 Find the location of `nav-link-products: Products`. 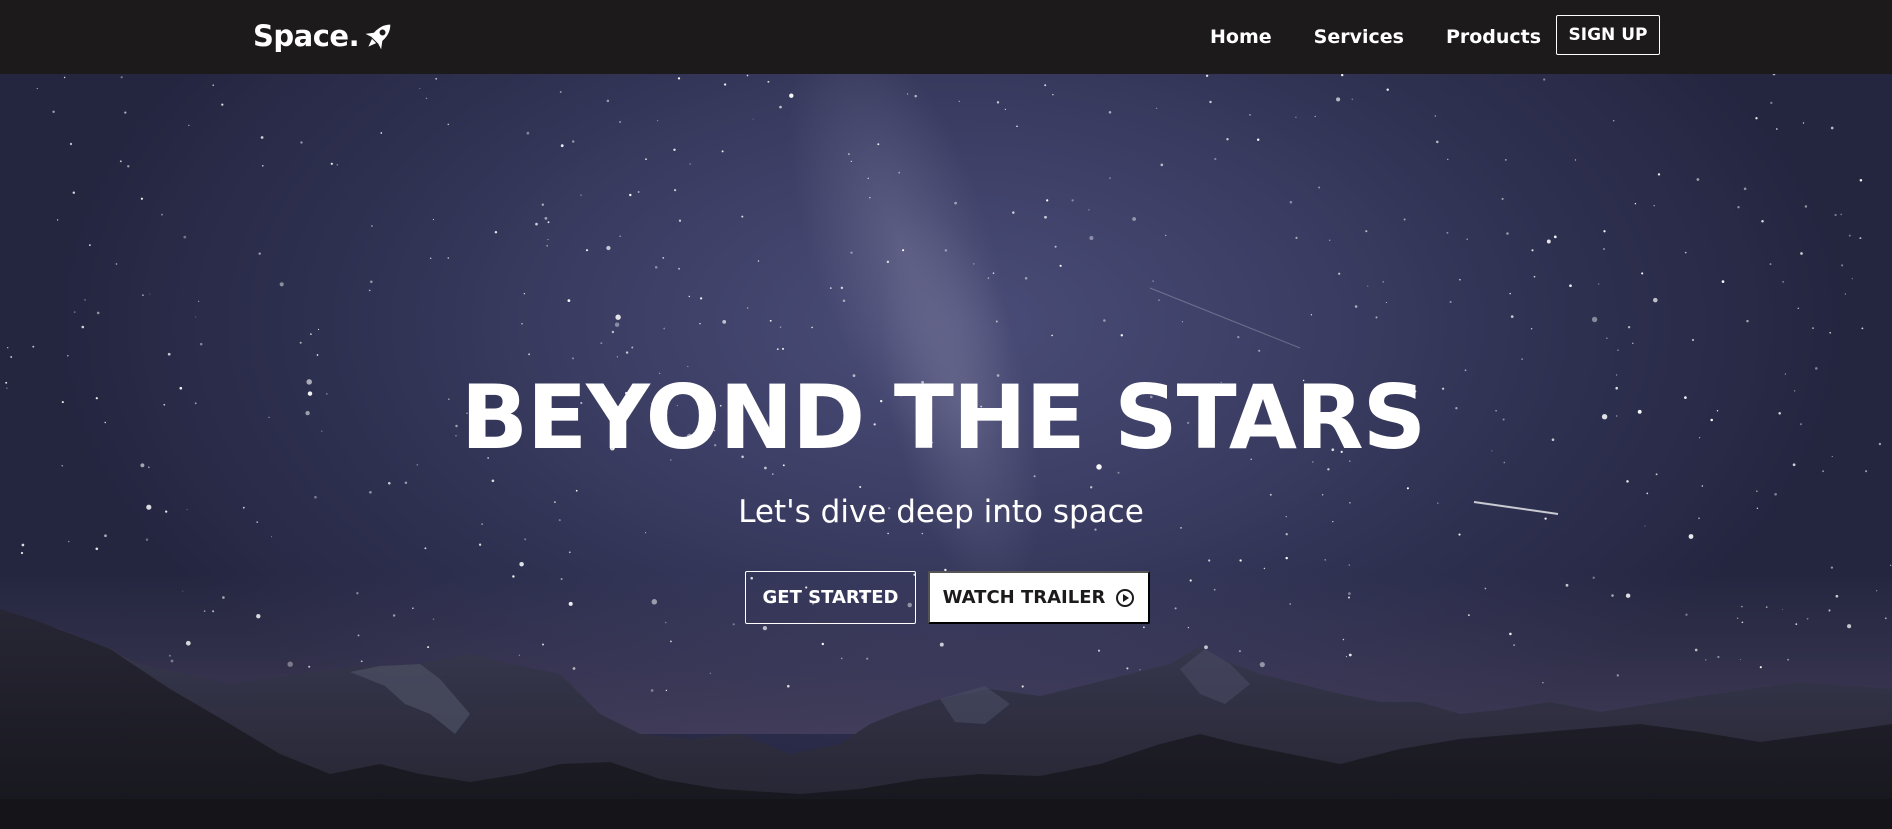

nav-link-products: Products is located at coordinates (1493, 37).